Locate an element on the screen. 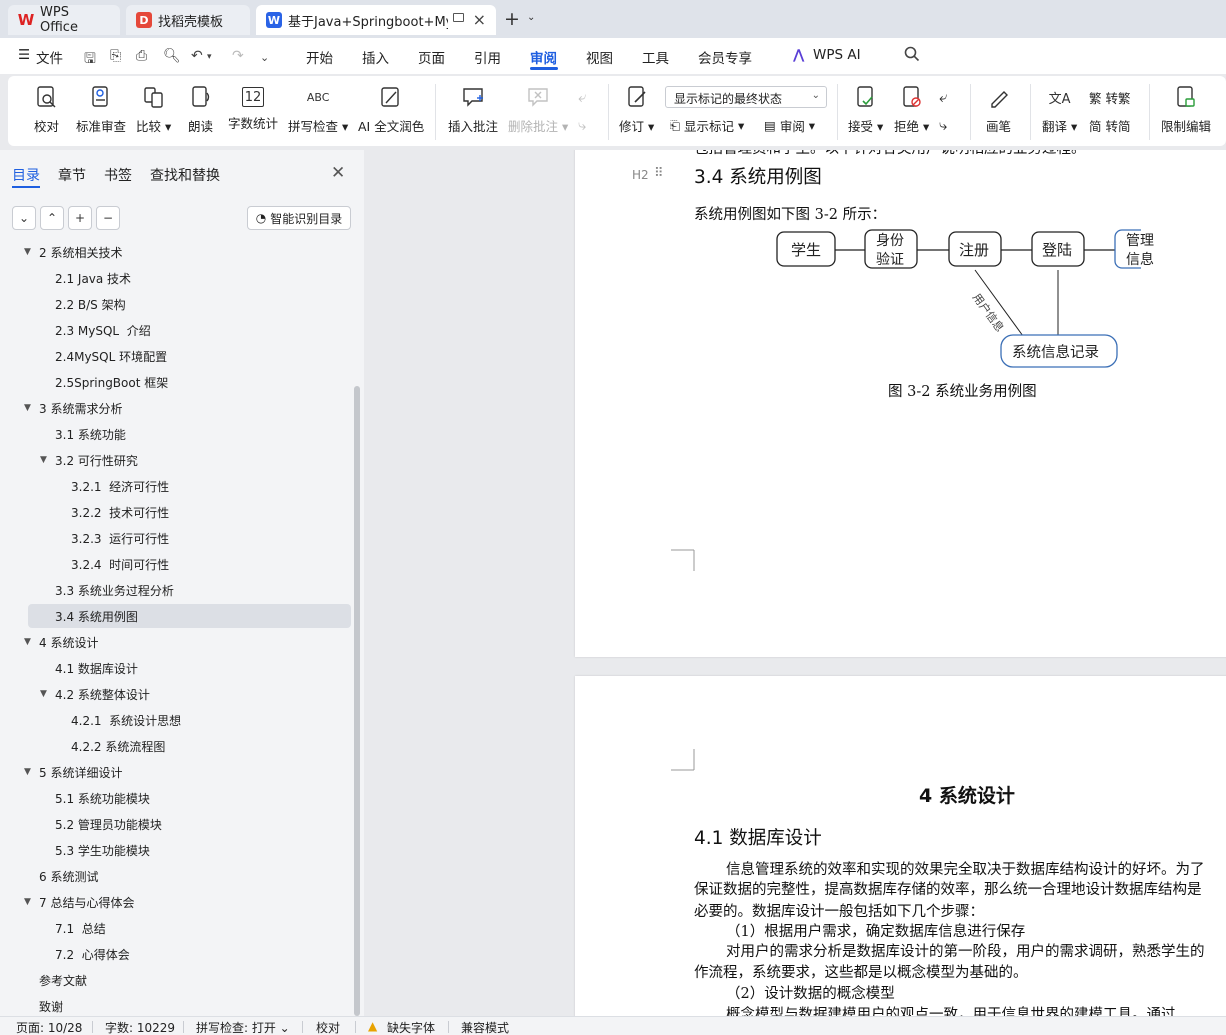  markup-state-dropdown: 显示标记的最终状态 ⌄ is located at coordinates (746, 97).